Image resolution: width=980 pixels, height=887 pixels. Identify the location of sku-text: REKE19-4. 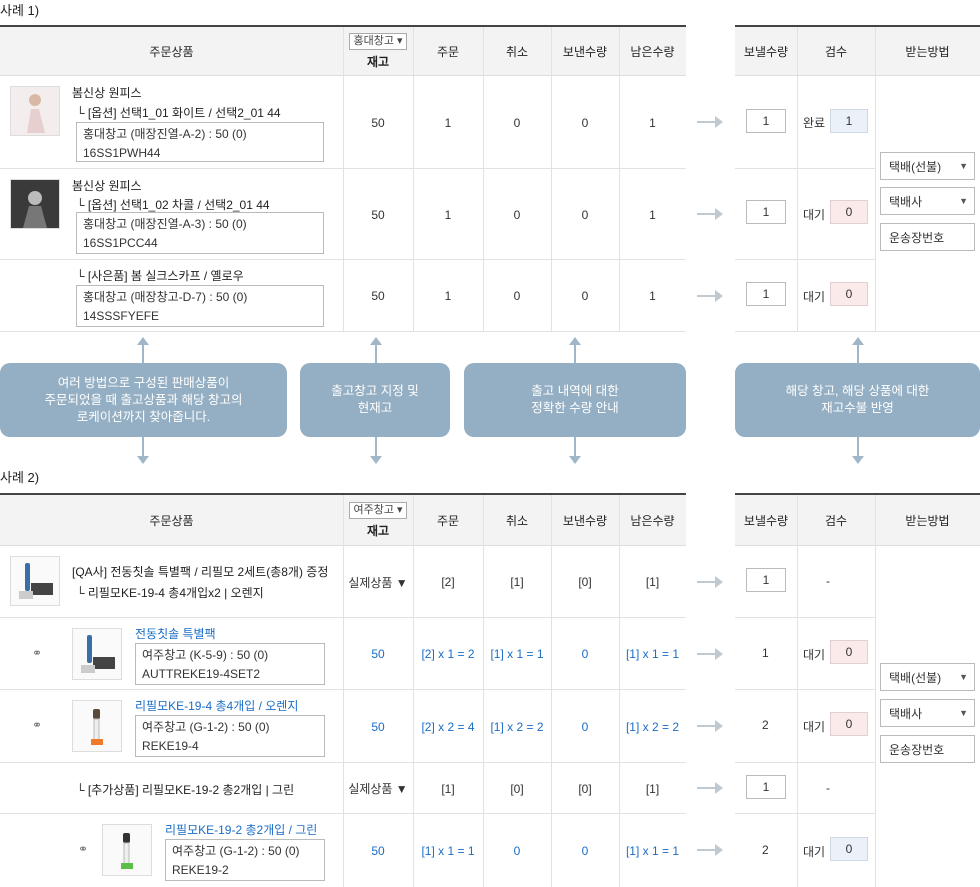
(170, 746).